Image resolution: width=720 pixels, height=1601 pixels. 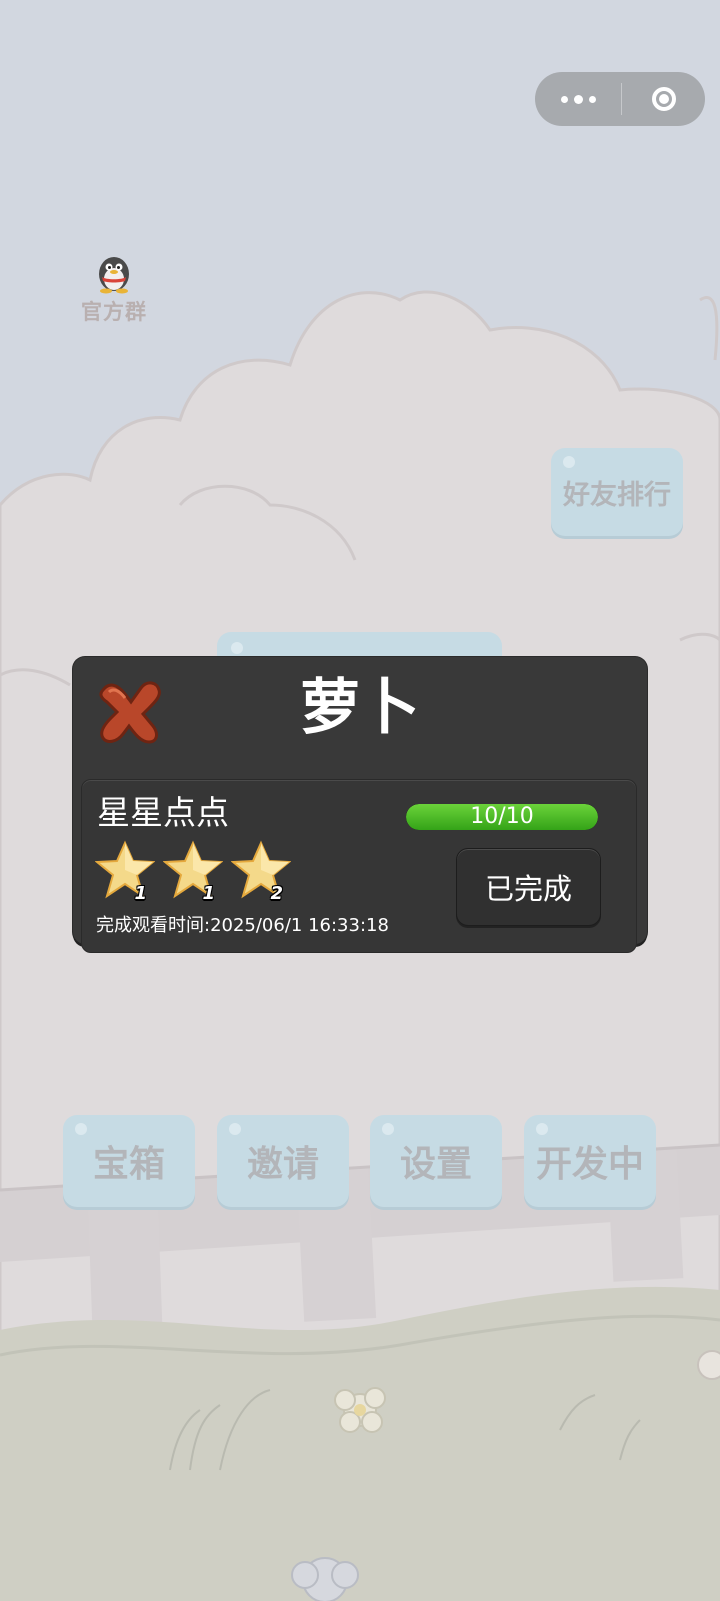 What do you see at coordinates (163, 812) in the screenshot?
I see `achievement-name: 星星点点` at bounding box center [163, 812].